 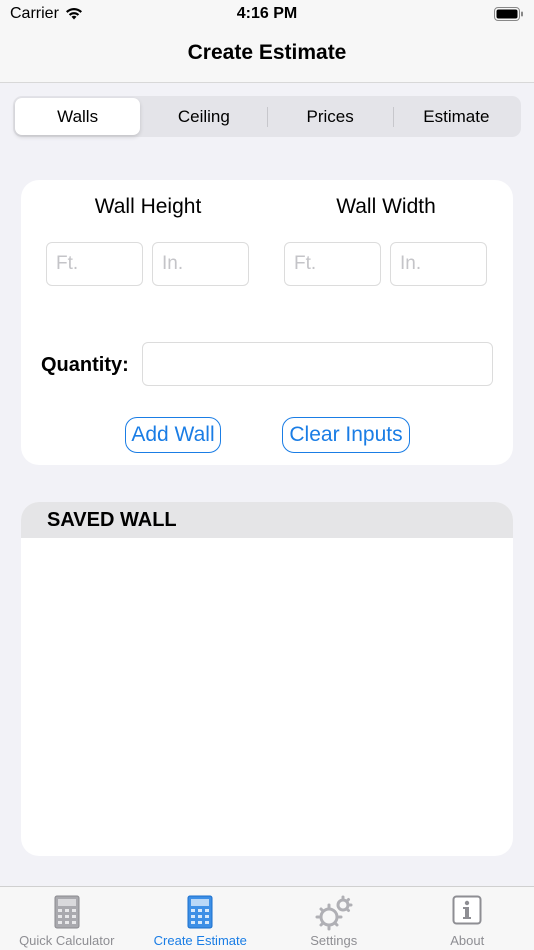 I want to click on wall-width-feet-input, so click(x=332, y=264).